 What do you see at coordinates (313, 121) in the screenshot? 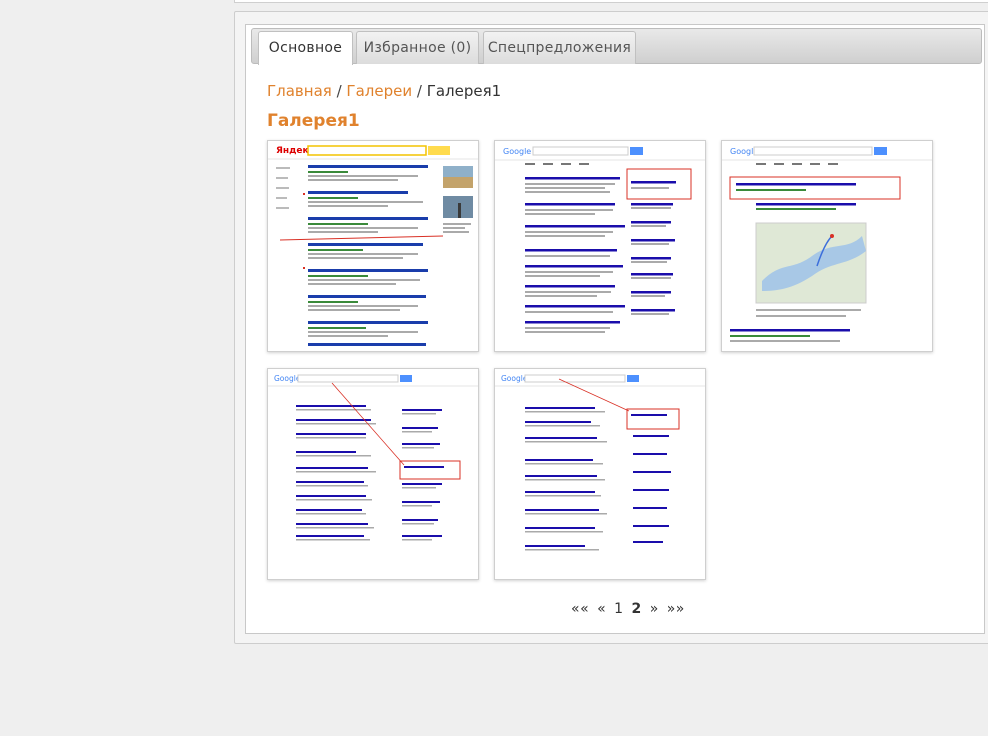
I see `page-title: Галерея1` at bounding box center [313, 121].